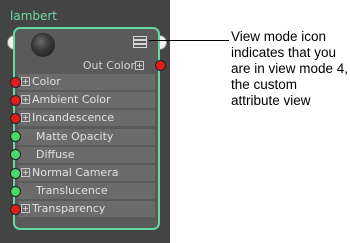 The width and height of the screenshot is (350, 243). I want to click on attribute-label-text: Normal Camera, so click(75, 172).